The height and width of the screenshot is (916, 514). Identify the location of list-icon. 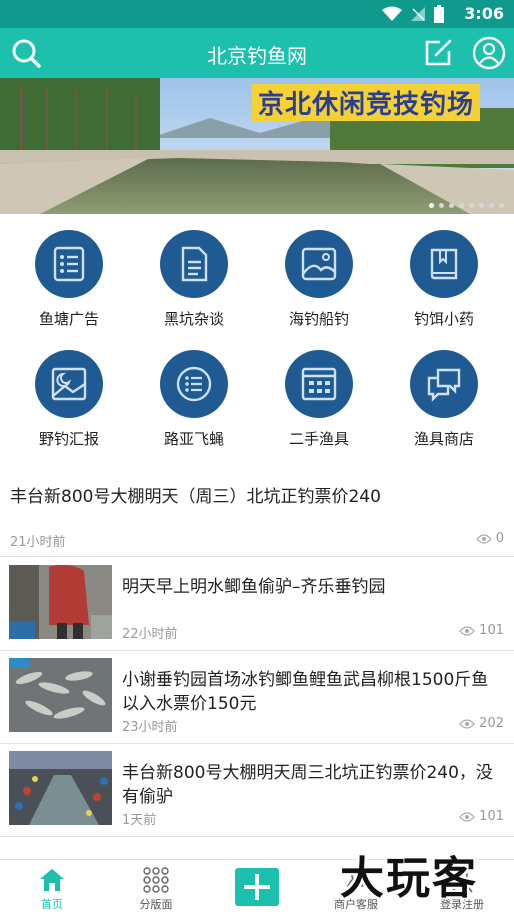
(69, 264).